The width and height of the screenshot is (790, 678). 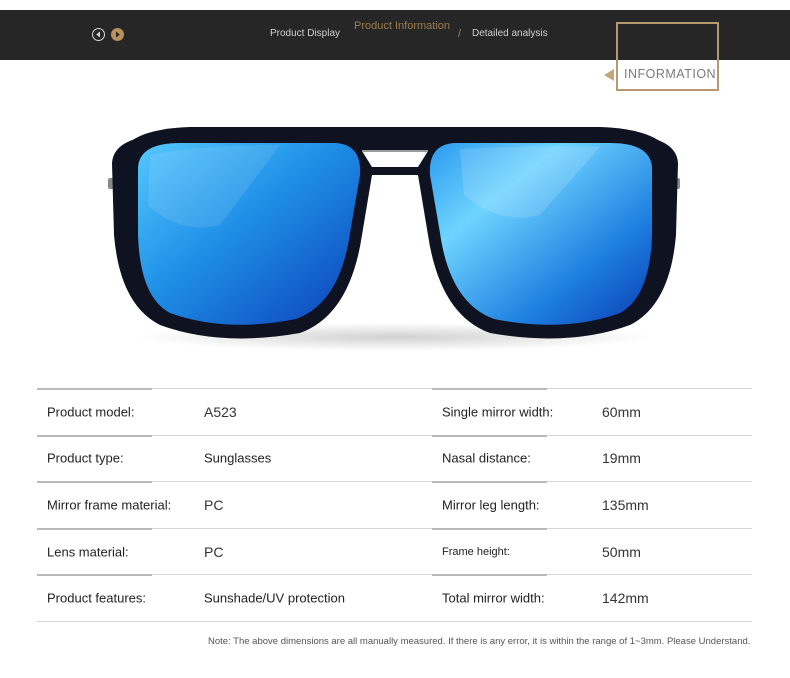 I want to click on spec-label: Single mirror width:, so click(x=498, y=412).